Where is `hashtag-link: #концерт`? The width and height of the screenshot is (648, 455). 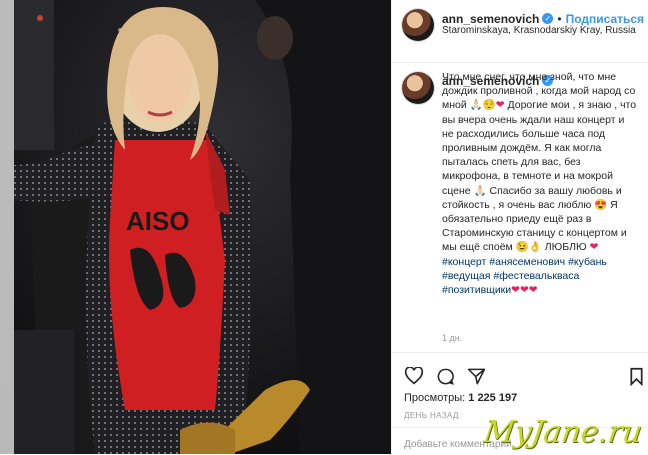
hashtag-link: #концерт is located at coordinates (464, 262).